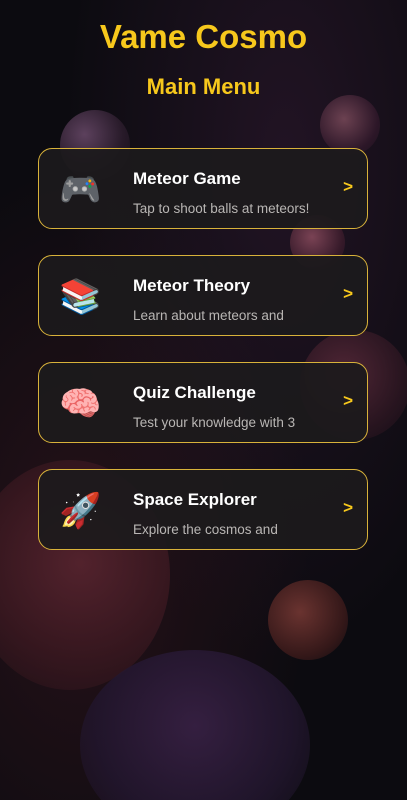 The height and width of the screenshot is (800, 407). I want to click on menu-card-title: Meteor Game, so click(187, 178).